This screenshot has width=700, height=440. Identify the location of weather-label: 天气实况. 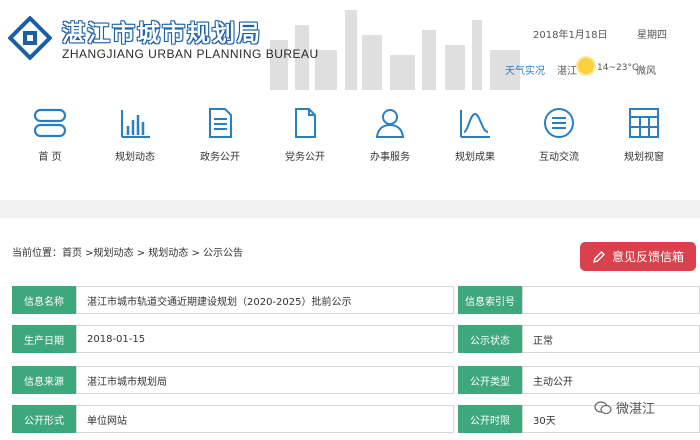
(525, 71).